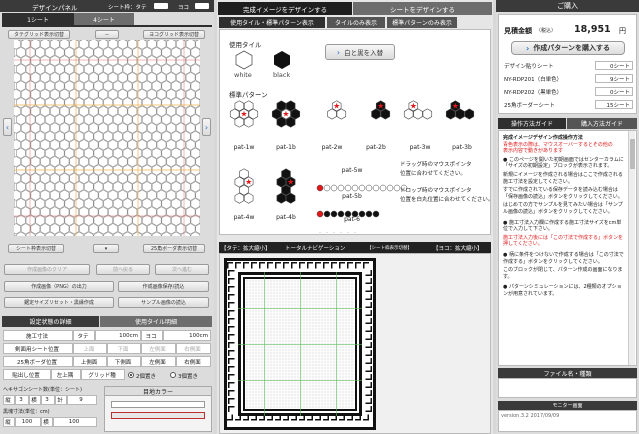 Image resolution: width=639 pixels, height=434 pixels. What do you see at coordinates (50, 321) in the screenshot?
I see `tab-settings-detail: 設定状態の詳細` at bounding box center [50, 321].